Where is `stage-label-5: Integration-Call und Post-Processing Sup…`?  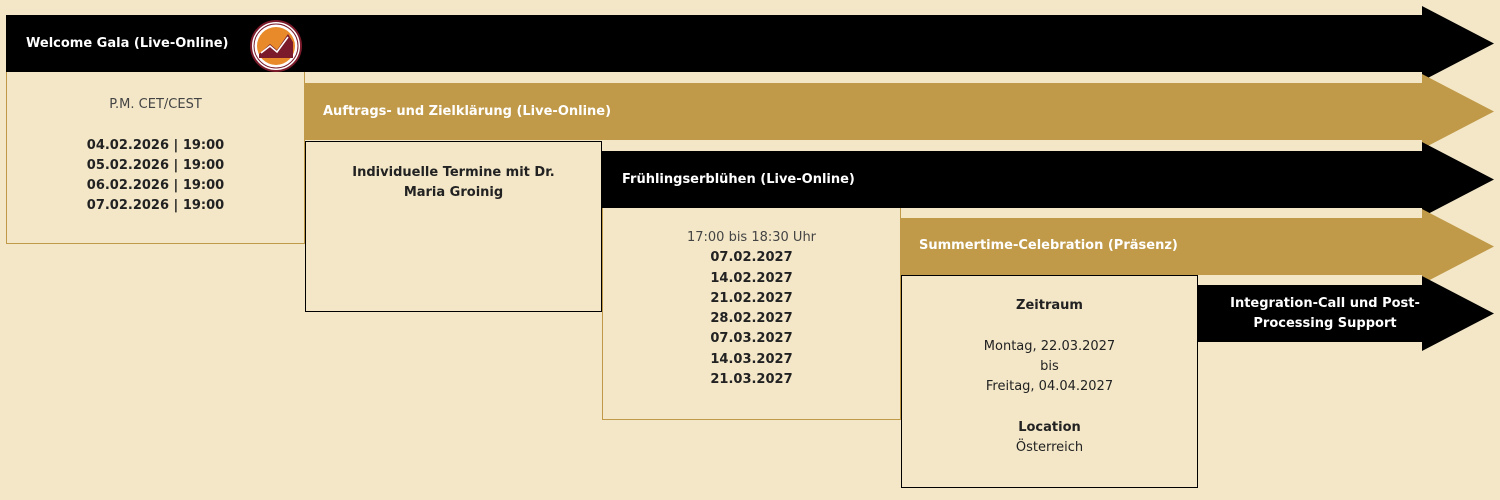 stage-label-5: Integration-Call und Post-Processing Sup… is located at coordinates (1325, 313).